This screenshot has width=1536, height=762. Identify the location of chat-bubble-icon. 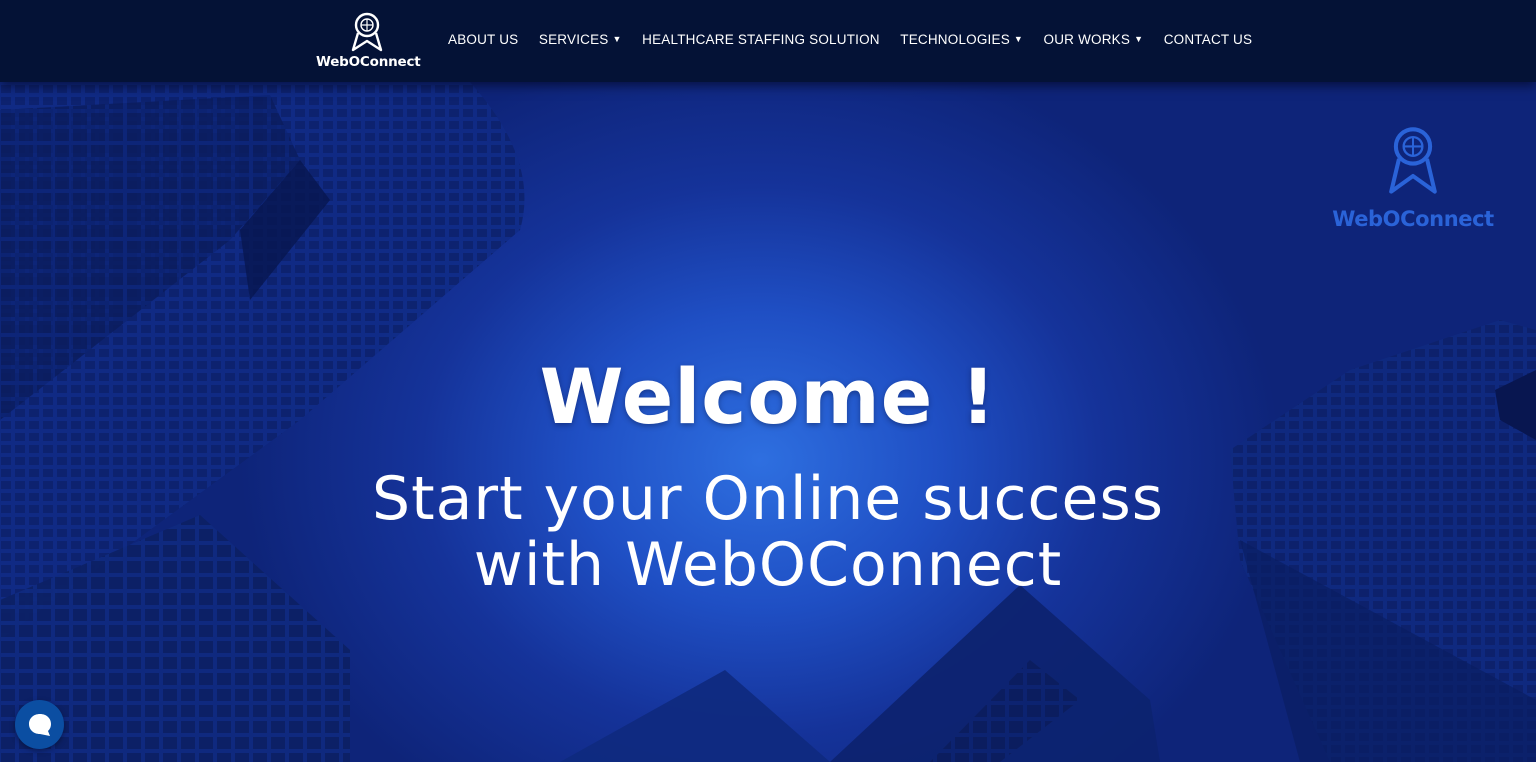
(39, 724).